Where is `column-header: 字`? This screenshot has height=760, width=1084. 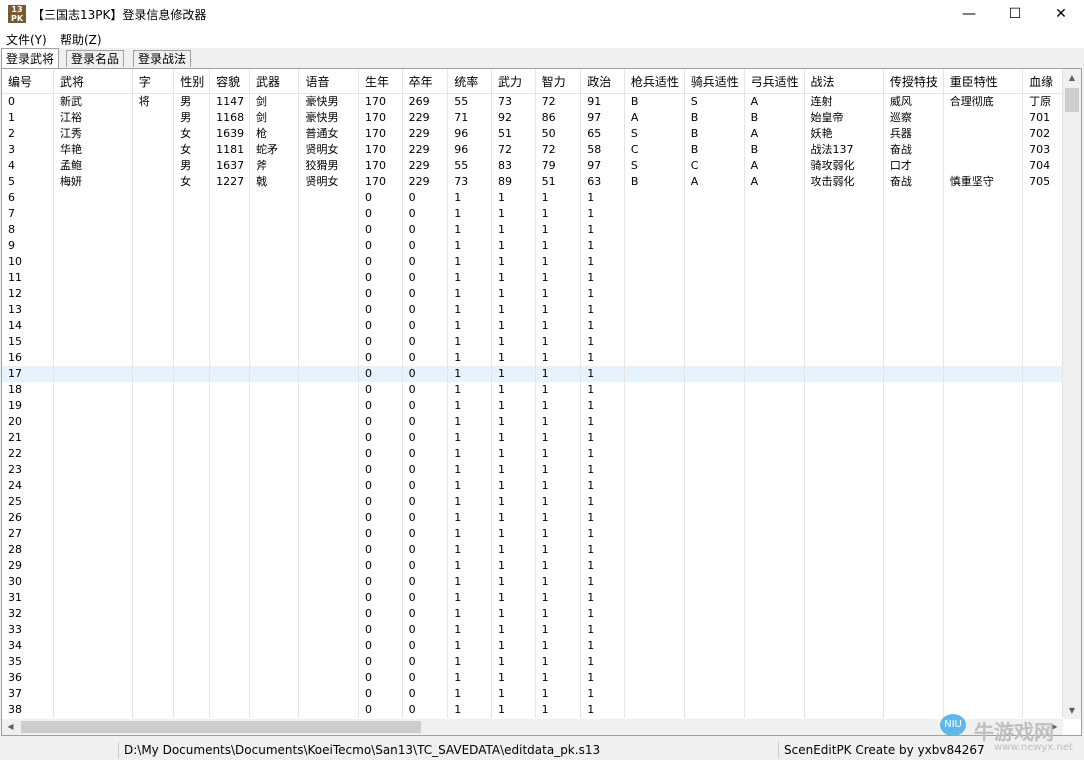
column-header: 字 is located at coordinates (153, 81).